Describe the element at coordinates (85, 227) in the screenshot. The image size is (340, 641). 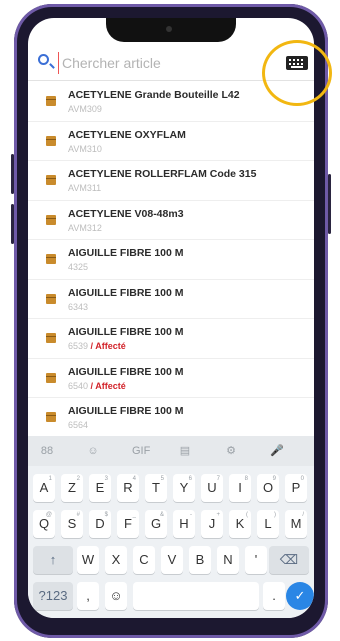
I see `item-code: AVM312` at that location.